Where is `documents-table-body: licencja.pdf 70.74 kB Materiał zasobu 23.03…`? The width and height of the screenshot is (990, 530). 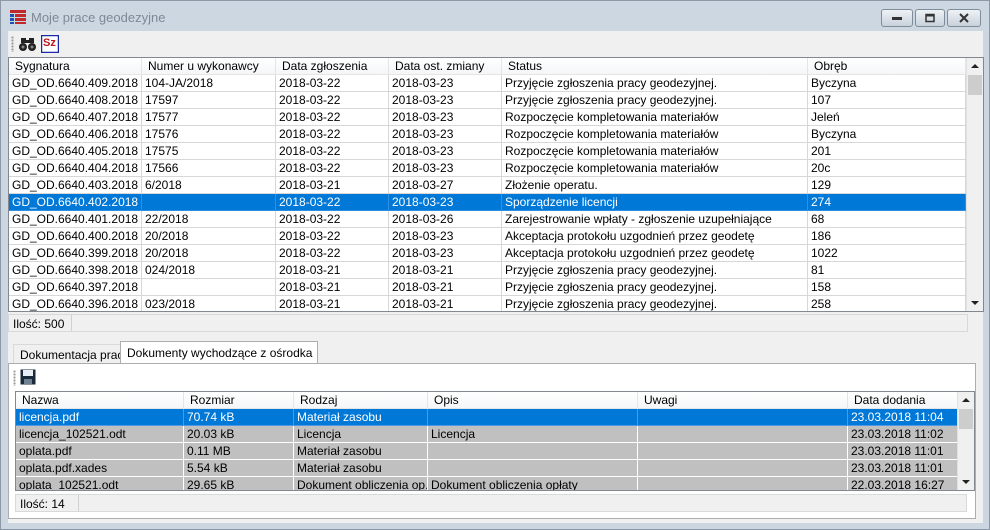
documents-table-body: licencja.pdf 70.74 kB Materiał zasobu 23.03… is located at coordinates (487, 449).